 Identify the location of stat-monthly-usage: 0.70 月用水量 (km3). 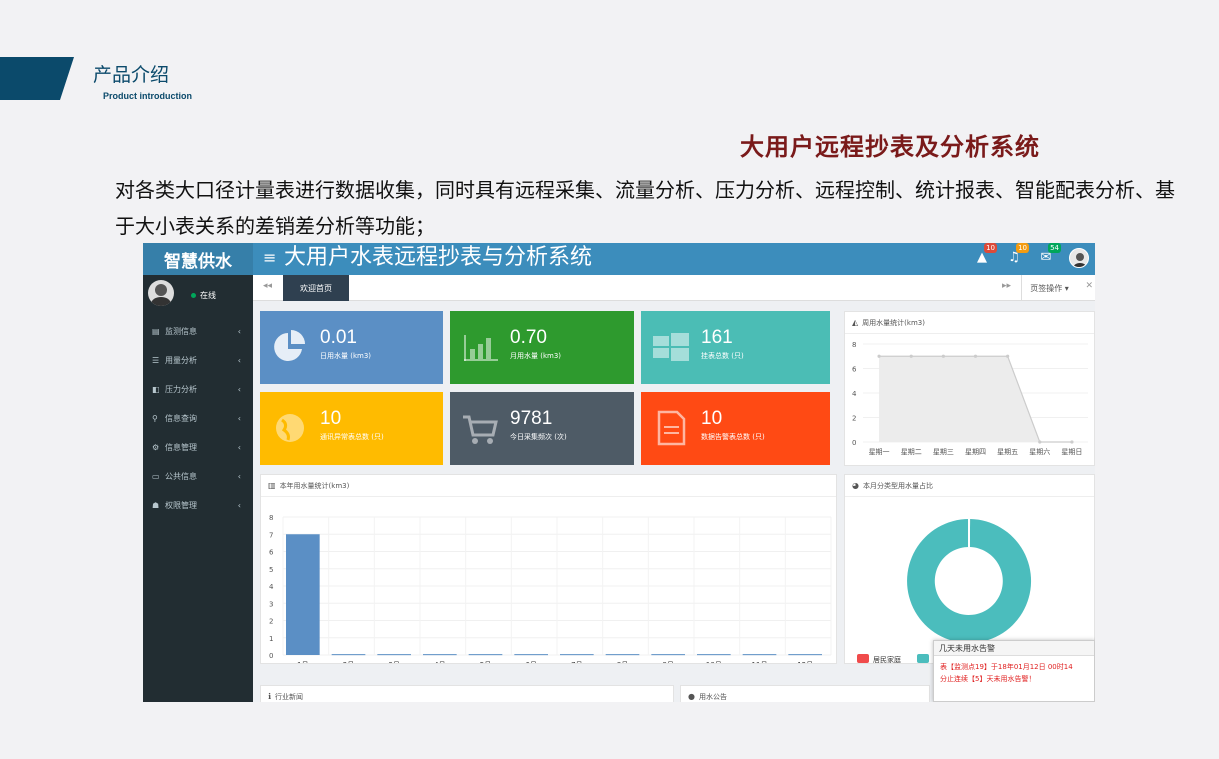
(542, 347).